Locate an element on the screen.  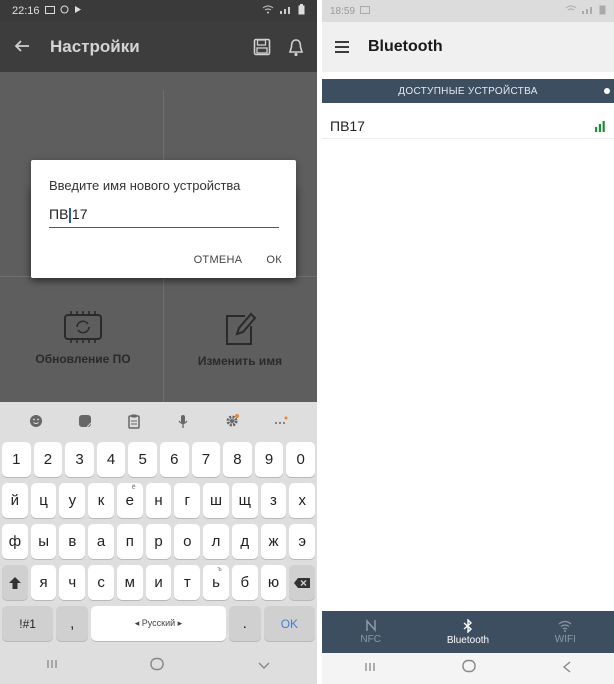
symbols-key: !#1 is located at coordinates (28, 623).